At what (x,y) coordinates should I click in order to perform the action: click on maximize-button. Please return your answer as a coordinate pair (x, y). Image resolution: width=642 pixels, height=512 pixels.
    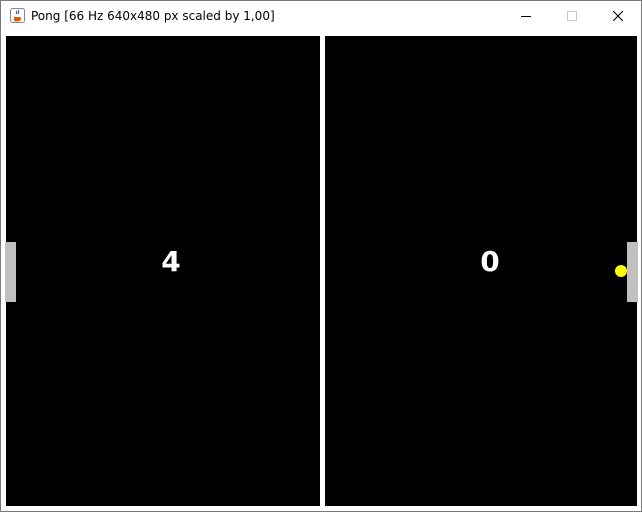
    Looking at the image, I should click on (572, 16).